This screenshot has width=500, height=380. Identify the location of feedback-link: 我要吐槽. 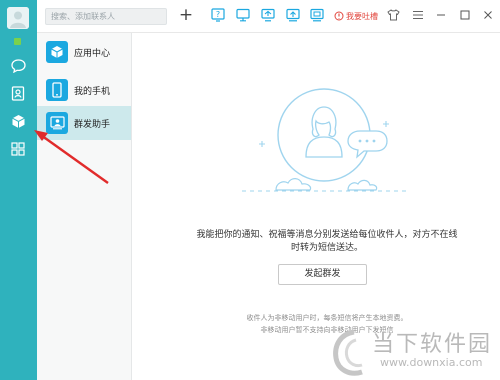
(356, 16).